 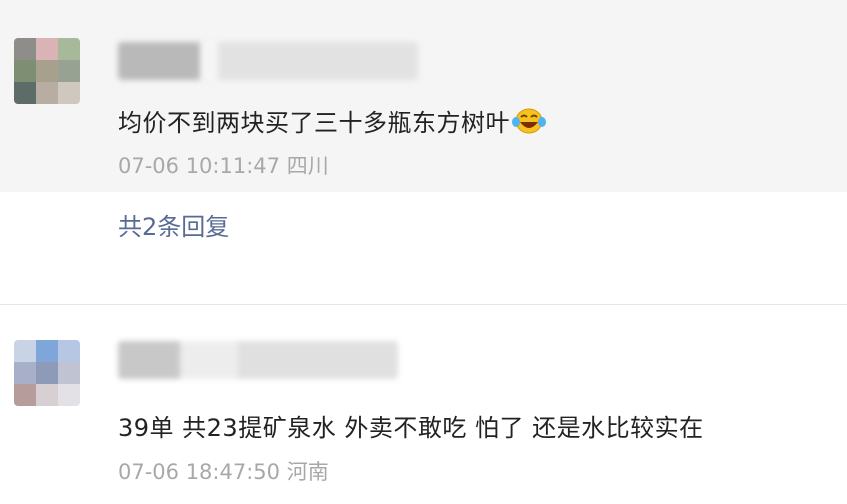 I want to click on comment-meta: 07-06 18:47:50 河南, so click(x=223, y=471).